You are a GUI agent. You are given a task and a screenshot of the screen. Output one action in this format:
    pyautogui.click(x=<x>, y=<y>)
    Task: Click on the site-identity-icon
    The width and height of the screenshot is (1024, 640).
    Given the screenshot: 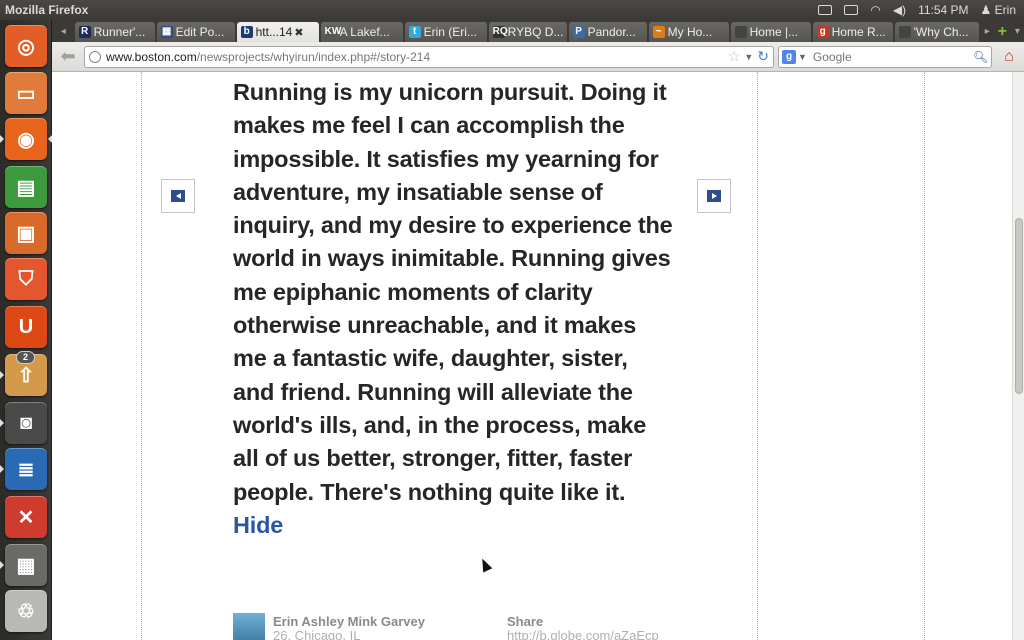 What is the action you would take?
    pyautogui.click(x=95, y=56)
    